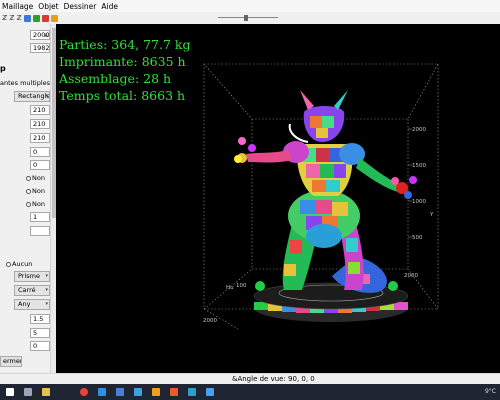 This screenshot has height=400, width=500. Describe the element at coordinates (120, 392) in the screenshot. I see `app-icon-blue` at that location.